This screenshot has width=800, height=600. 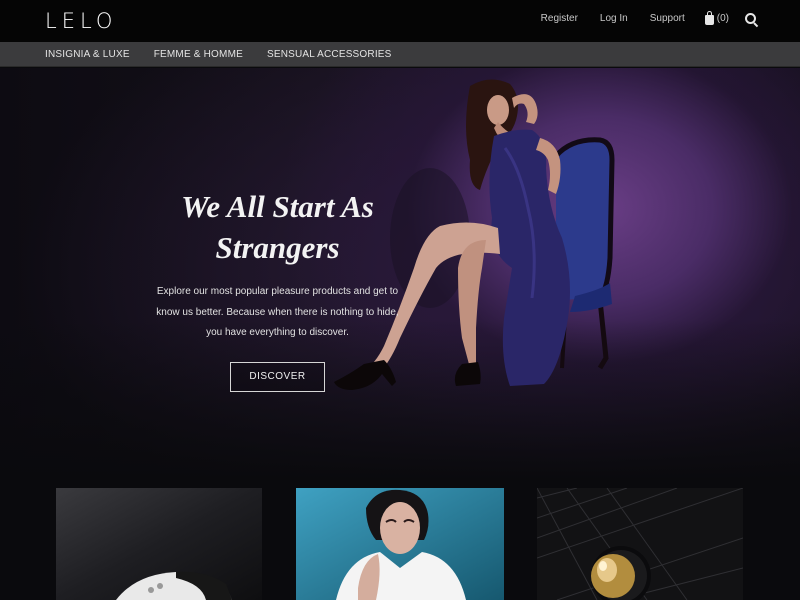 I want to click on lelo-logo: LELO, so click(x=81, y=21).